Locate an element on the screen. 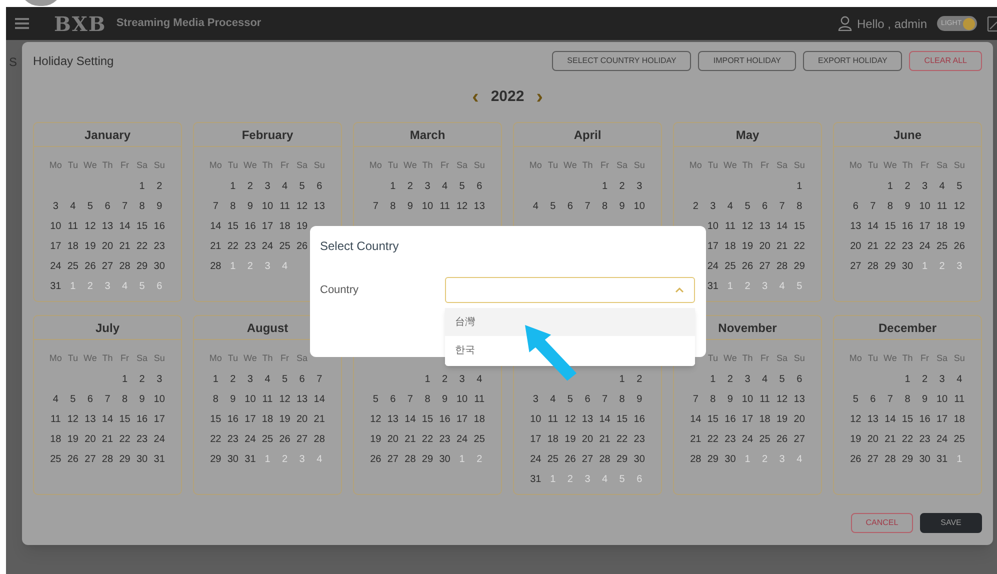 The image size is (997, 574). action-button: SELECT COUNTRY HOLIDAY is located at coordinates (622, 61).